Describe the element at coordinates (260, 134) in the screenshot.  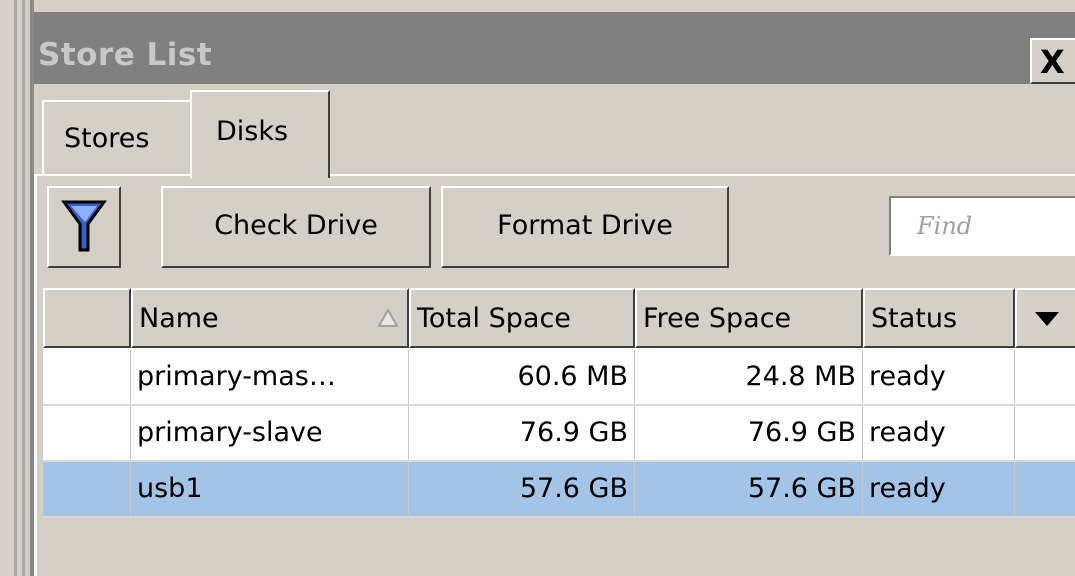
I see `tab-disks: Disks` at that location.